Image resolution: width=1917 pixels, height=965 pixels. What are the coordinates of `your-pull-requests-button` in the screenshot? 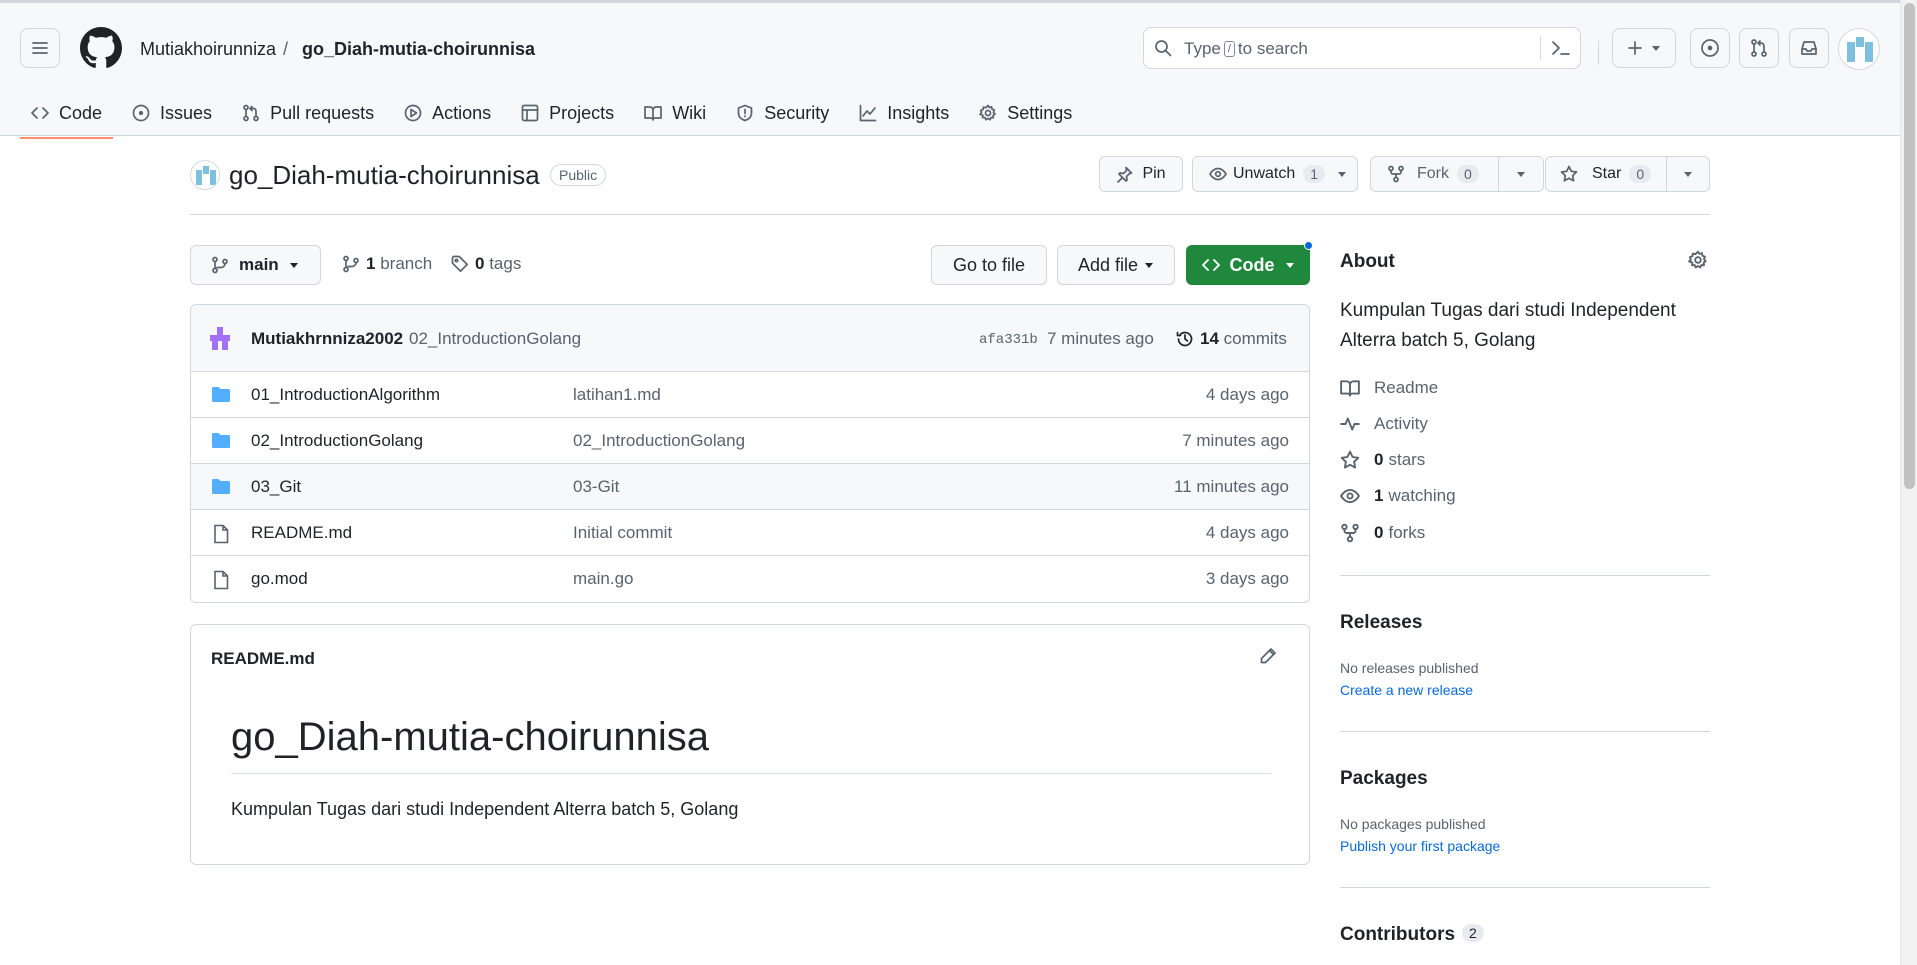 It's located at (1759, 48).